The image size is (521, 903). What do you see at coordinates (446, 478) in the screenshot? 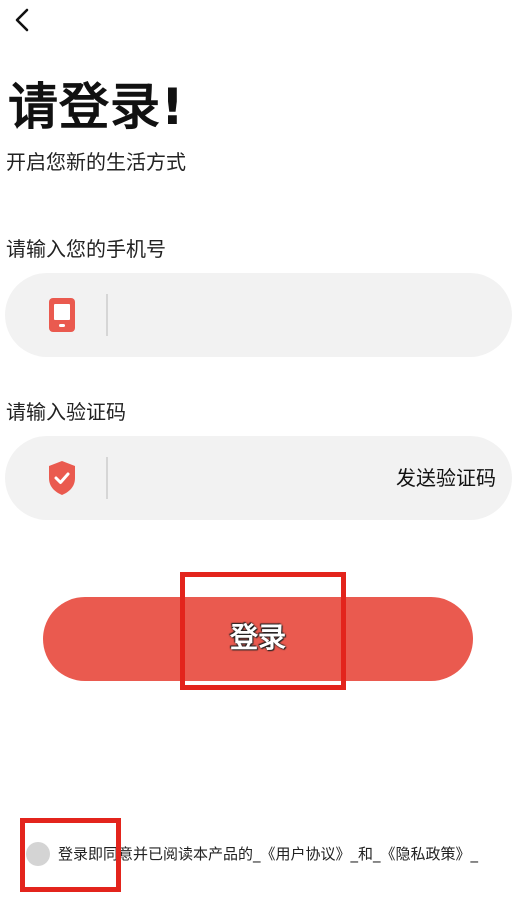
I see `send-code-button: 发送验证码` at bounding box center [446, 478].